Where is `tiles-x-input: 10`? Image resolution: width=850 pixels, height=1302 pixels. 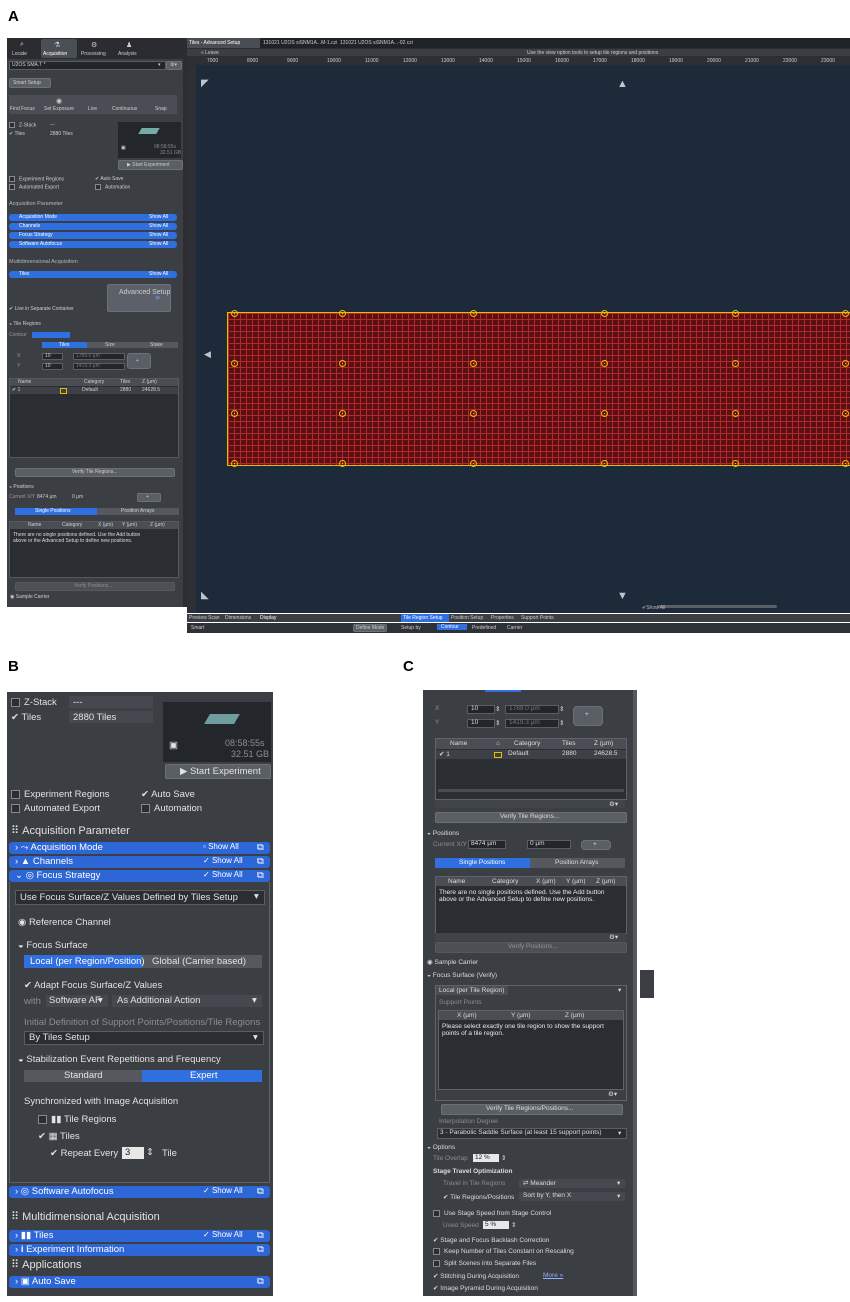
tiles-x-input: 10 is located at coordinates (52, 356).